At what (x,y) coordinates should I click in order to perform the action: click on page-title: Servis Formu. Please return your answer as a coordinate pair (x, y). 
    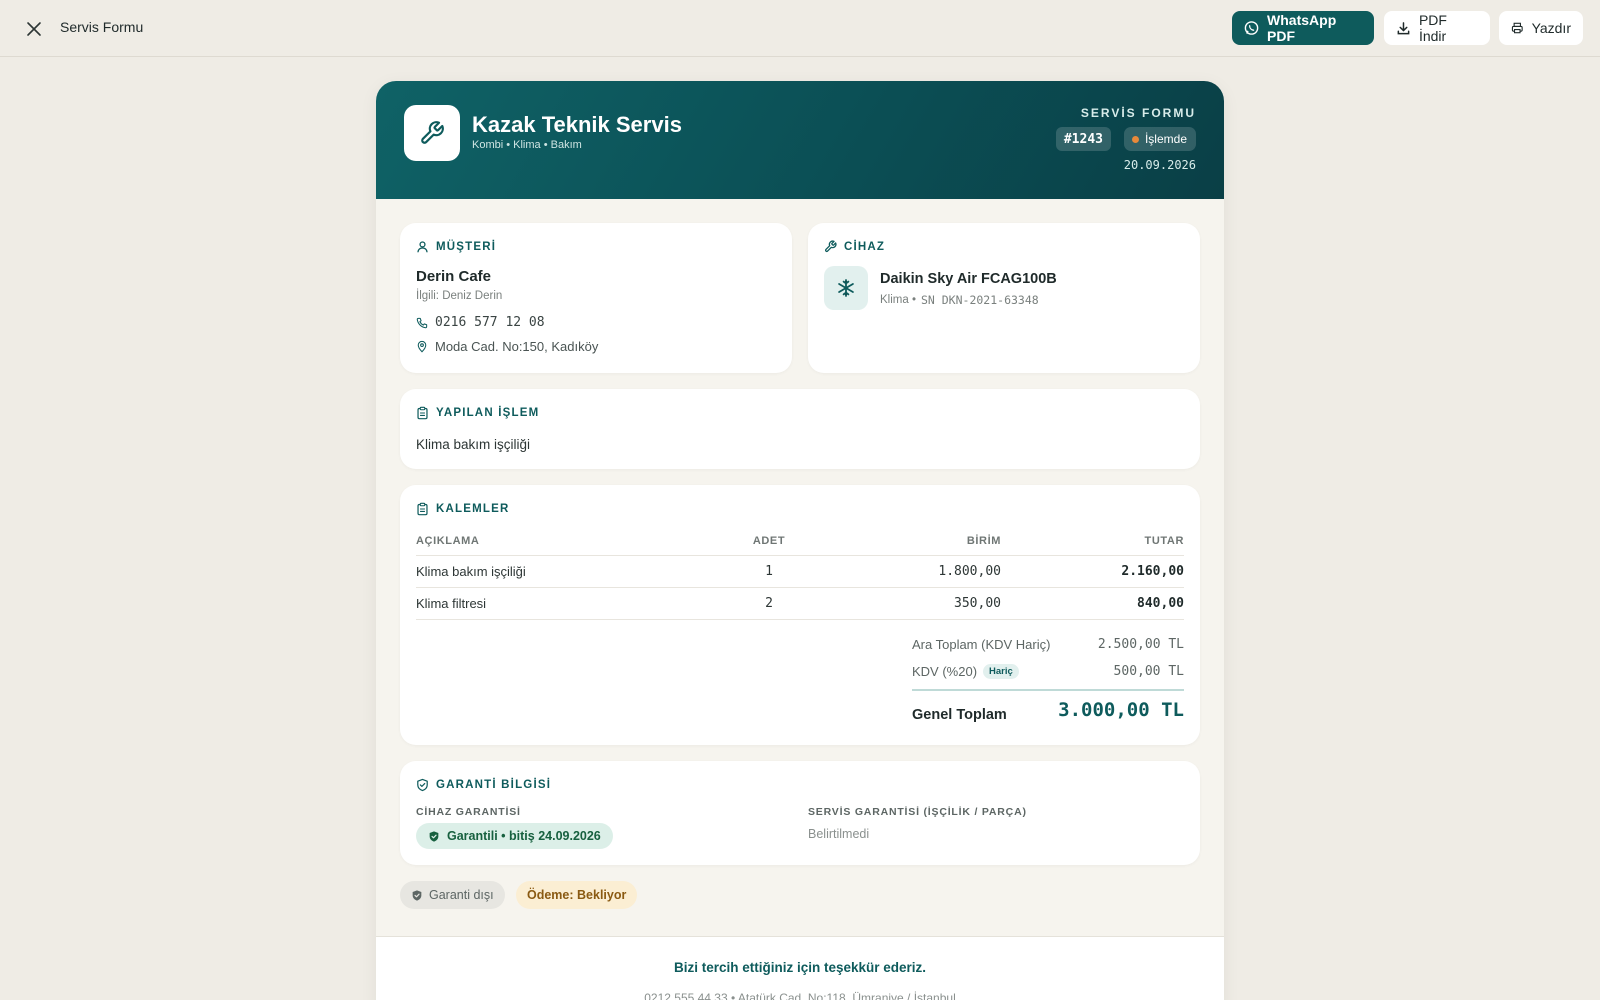
    Looking at the image, I should click on (102, 27).